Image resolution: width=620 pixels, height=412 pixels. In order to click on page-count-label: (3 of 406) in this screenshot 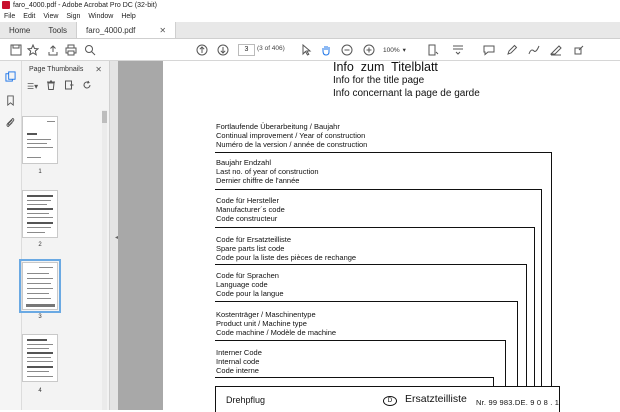, I will do `click(271, 48)`.